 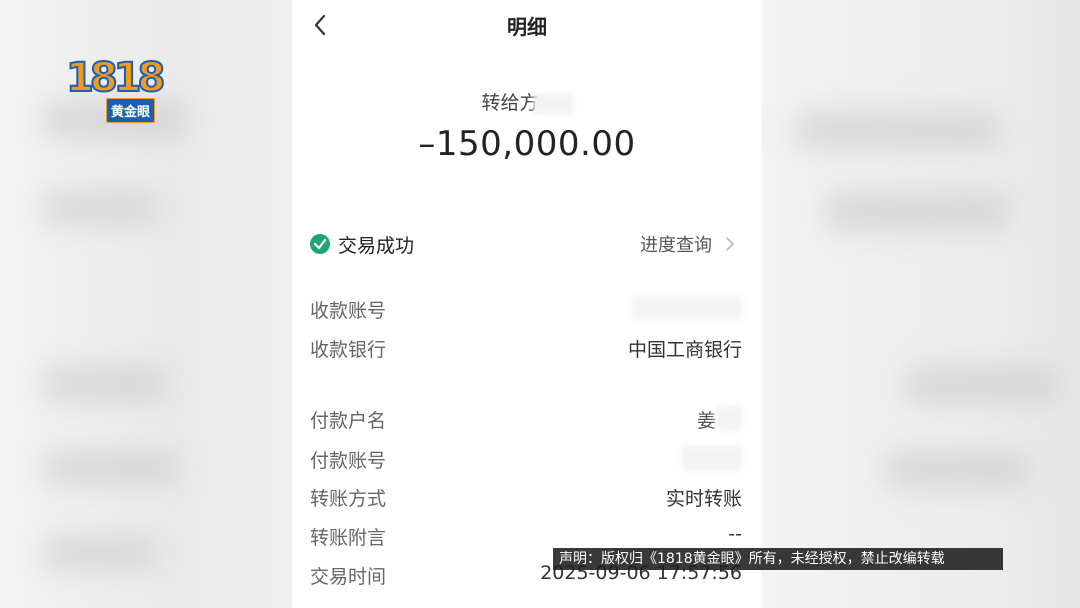 What do you see at coordinates (676, 244) in the screenshot?
I see `progress-query-link: 进度查询` at bounding box center [676, 244].